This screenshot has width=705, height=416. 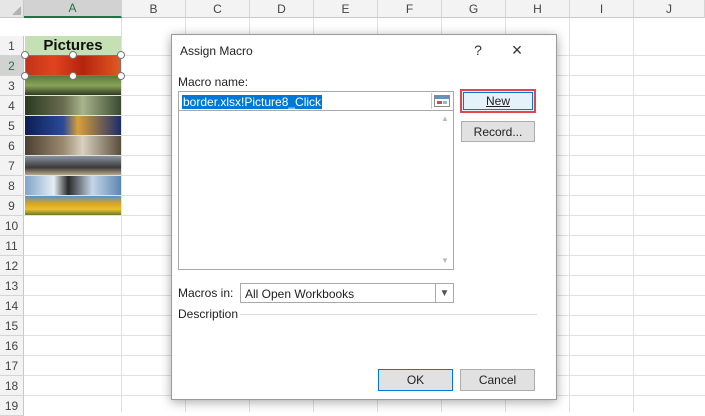 I want to click on macro-list: ▲ ▼, so click(x=316, y=190).